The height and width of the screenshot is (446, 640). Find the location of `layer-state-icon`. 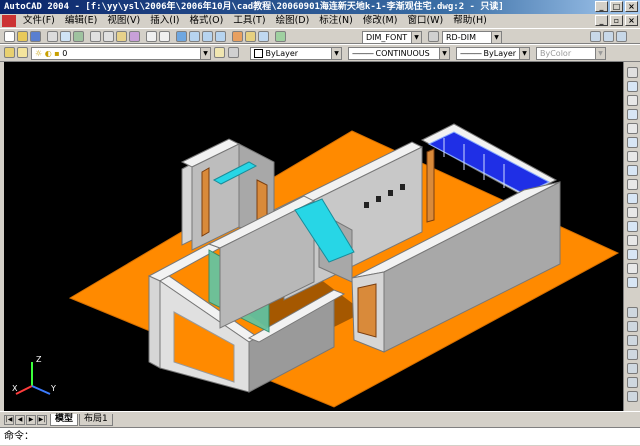

layer-state-icon is located at coordinates (22, 52).